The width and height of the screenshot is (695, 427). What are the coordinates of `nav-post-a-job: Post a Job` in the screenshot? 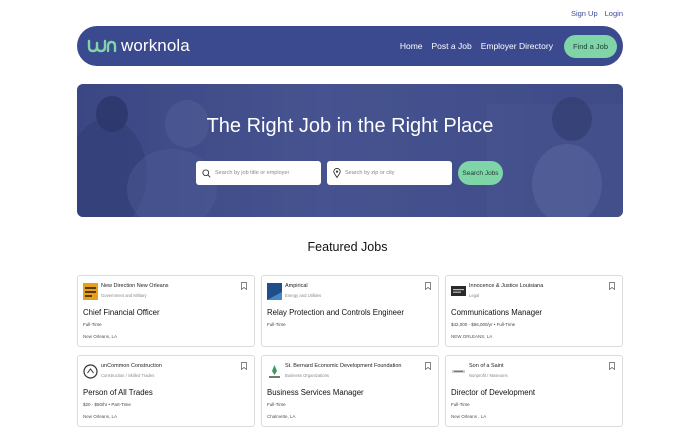 It's located at (452, 46).